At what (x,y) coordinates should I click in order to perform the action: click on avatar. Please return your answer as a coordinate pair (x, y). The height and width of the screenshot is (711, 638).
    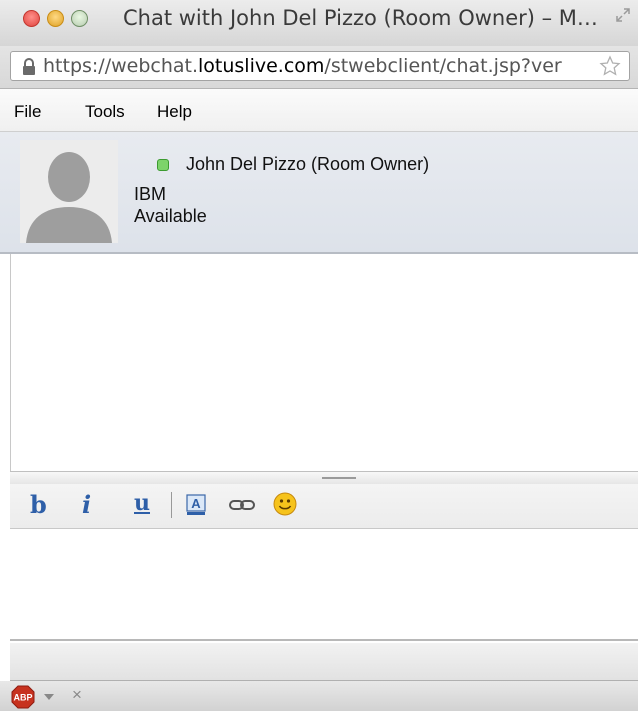
    Looking at the image, I should click on (69, 191).